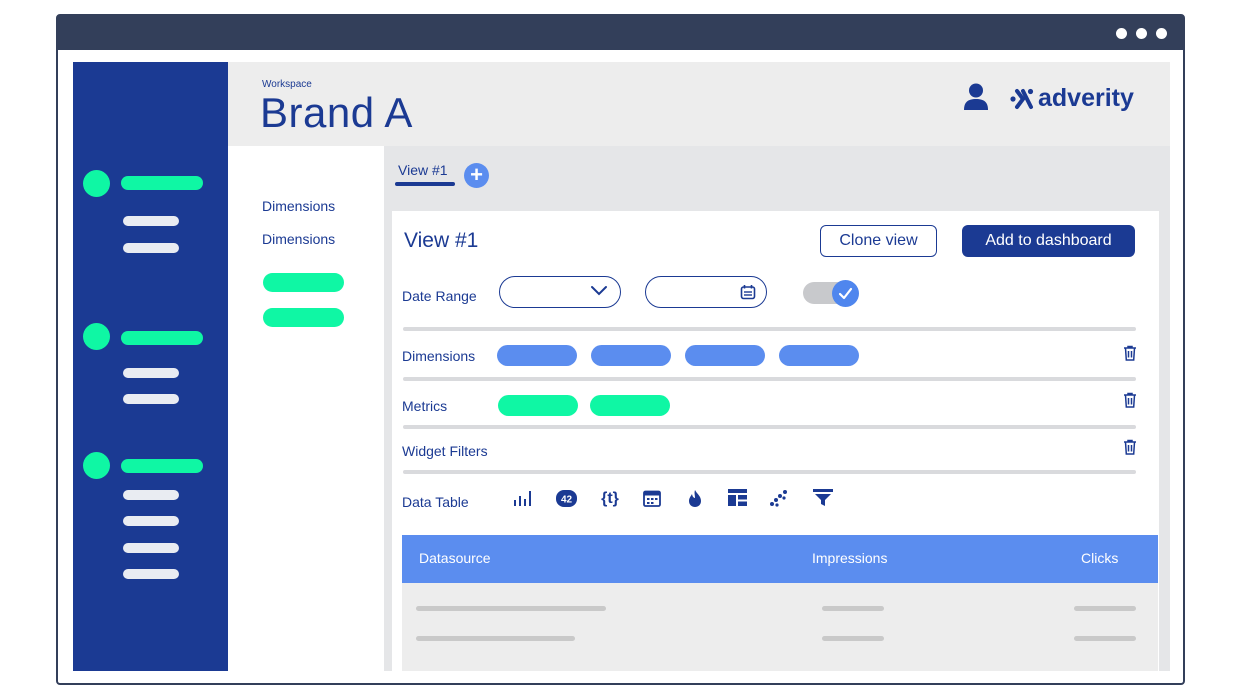 The image size is (1240, 698). Describe the element at coordinates (439, 356) in the screenshot. I see `dimensions-label: Dimensions` at that location.